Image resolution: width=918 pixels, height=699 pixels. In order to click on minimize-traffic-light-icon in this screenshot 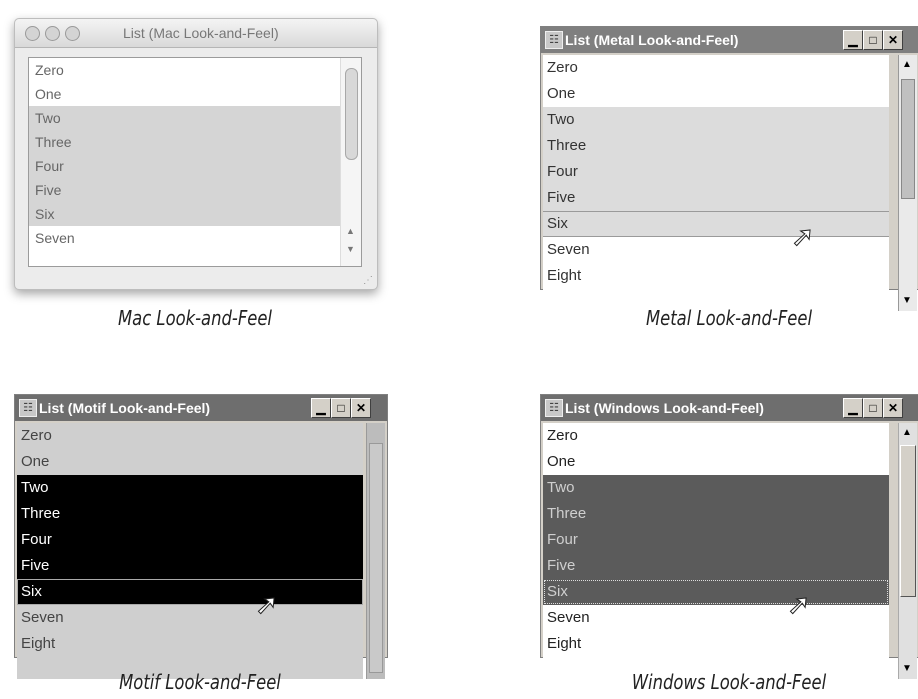, I will do `click(52, 33)`.